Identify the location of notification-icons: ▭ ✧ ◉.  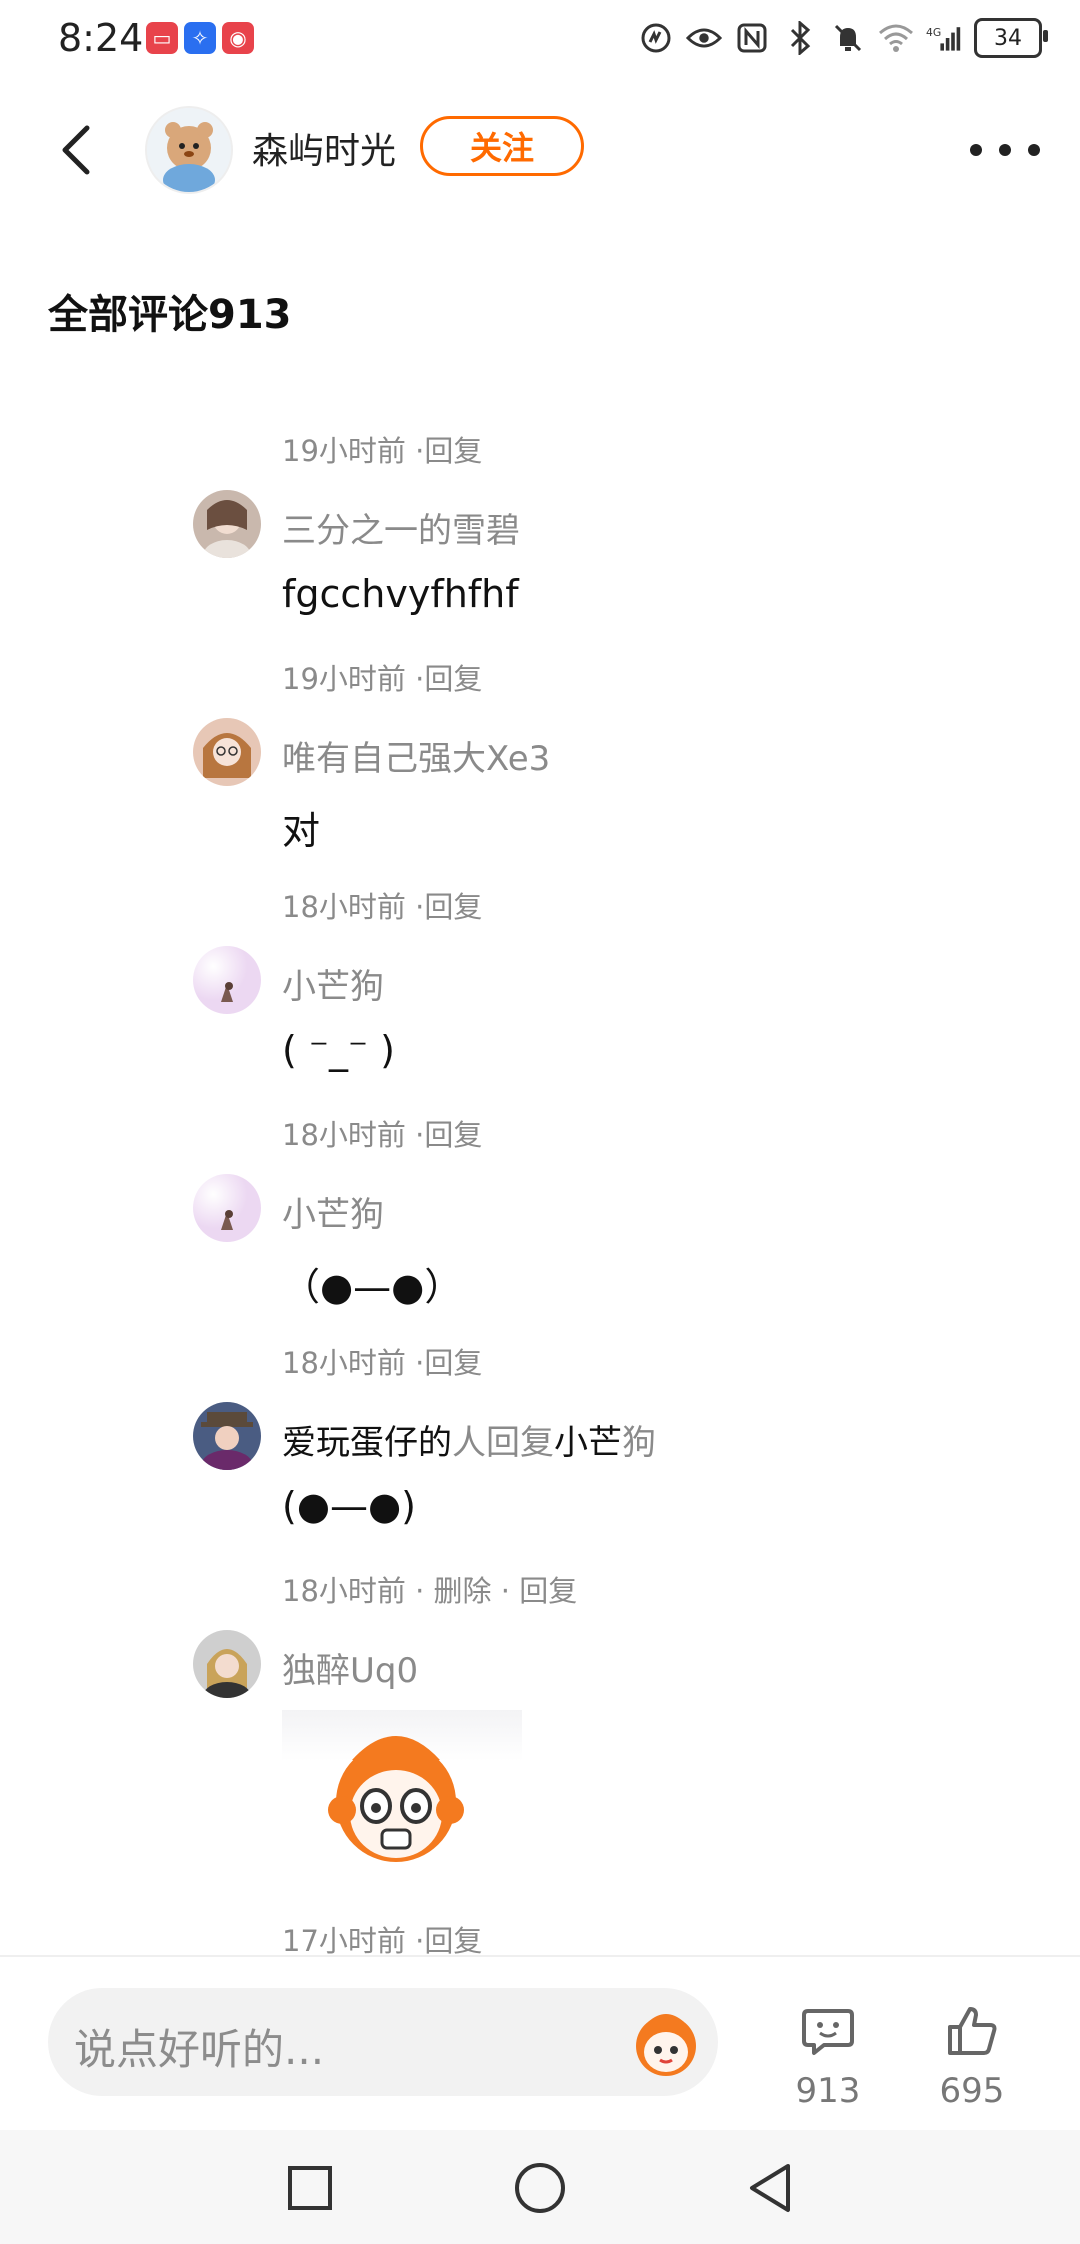
(200, 38).